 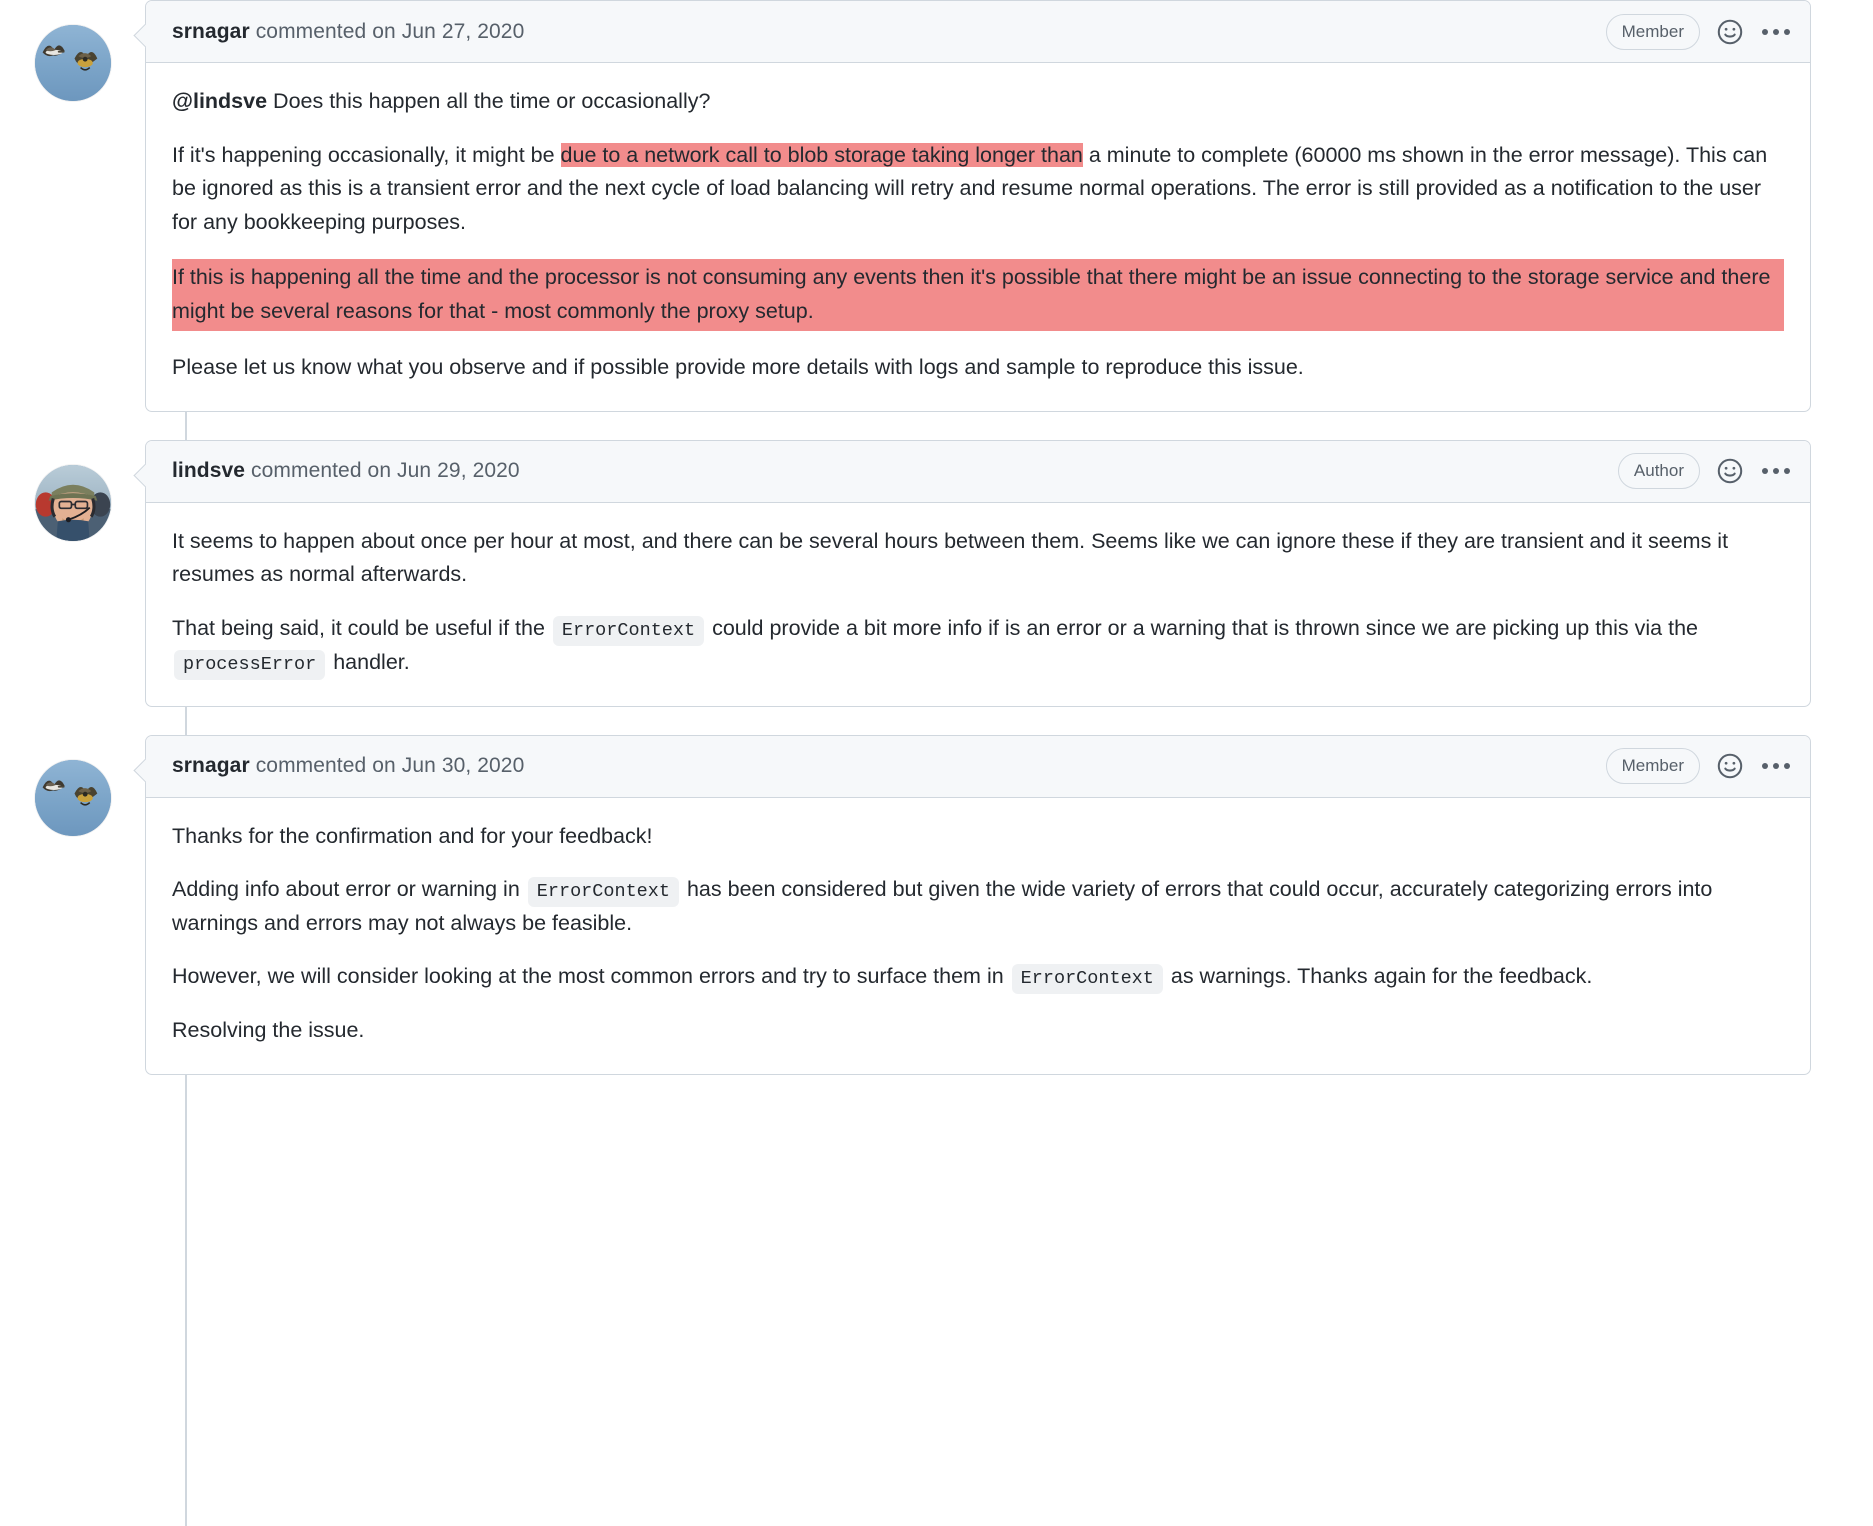 I want to click on comment-byline: srnagar commented on Jun 27, 2020, so click(x=348, y=32).